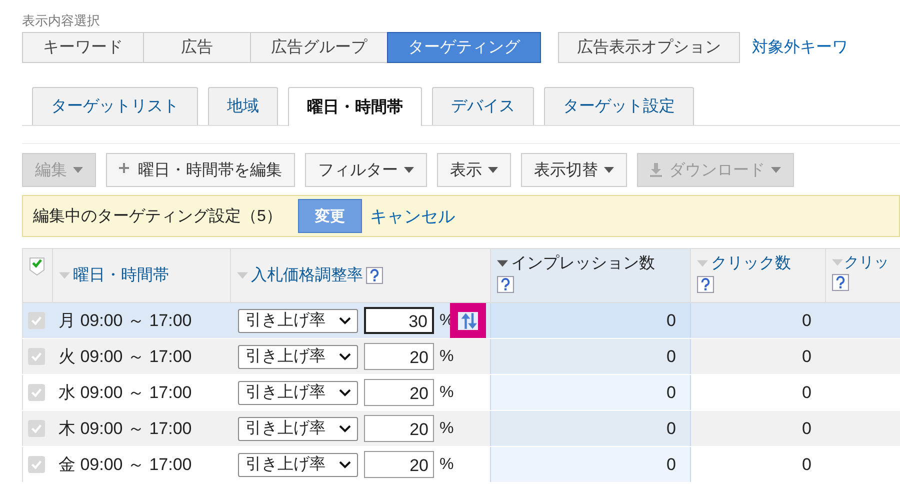 Image resolution: width=900 pixels, height=490 pixels. I want to click on view-tab: 広告表示オプション, so click(649, 47).